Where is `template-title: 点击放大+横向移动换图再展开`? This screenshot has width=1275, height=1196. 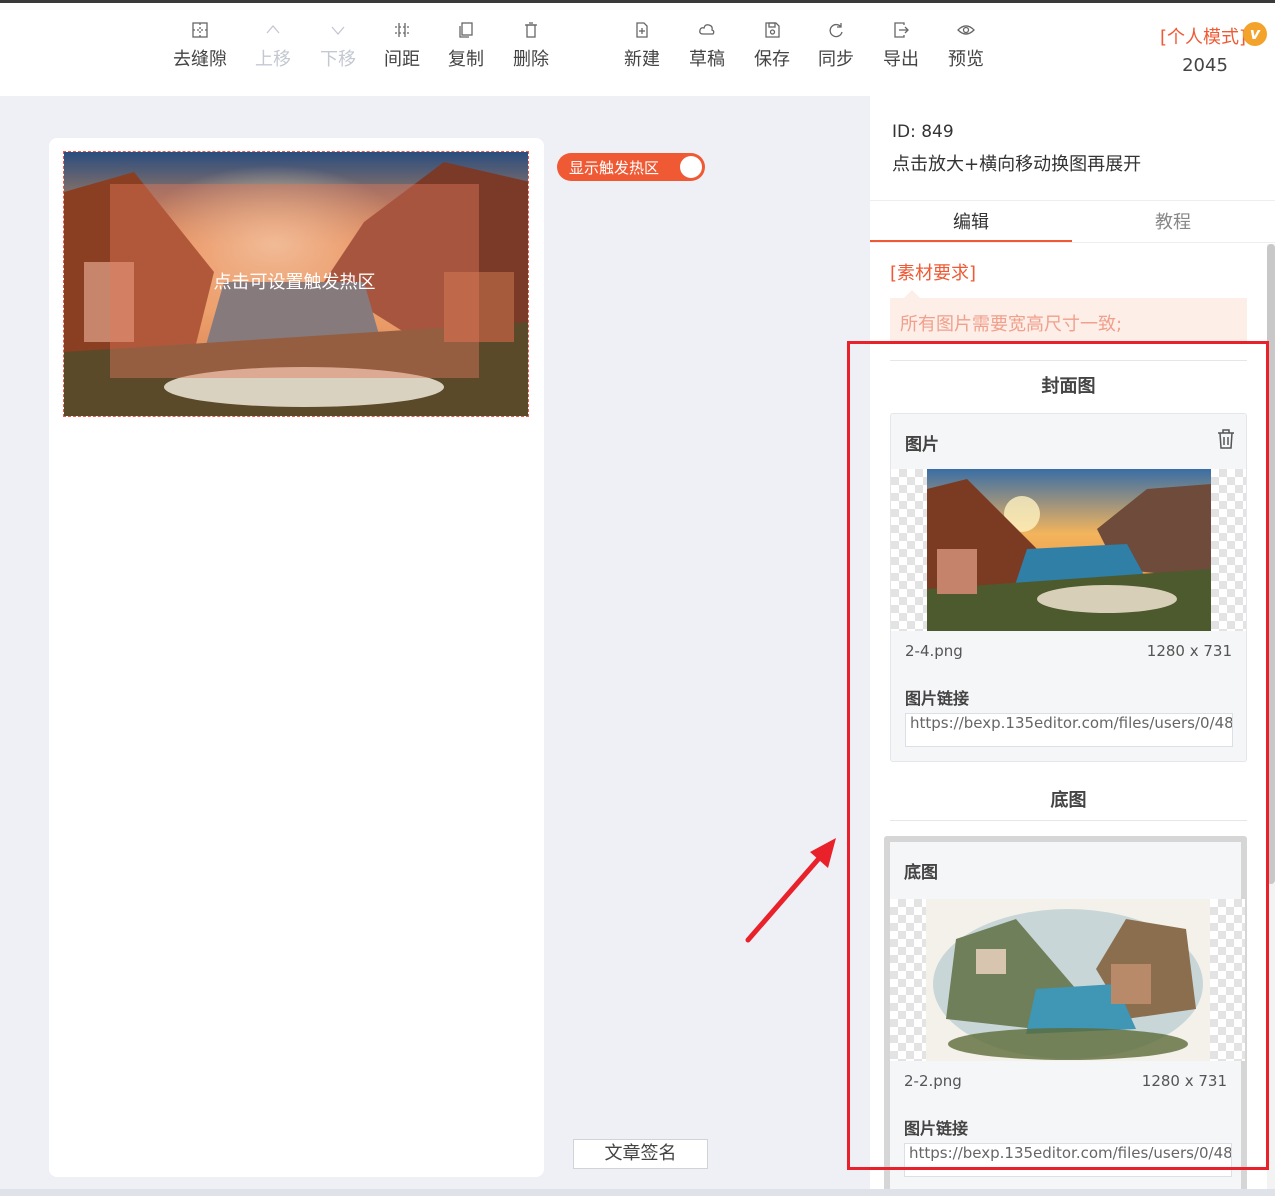 template-title: 点击放大+横向移动换图再展开 is located at coordinates (1017, 164).